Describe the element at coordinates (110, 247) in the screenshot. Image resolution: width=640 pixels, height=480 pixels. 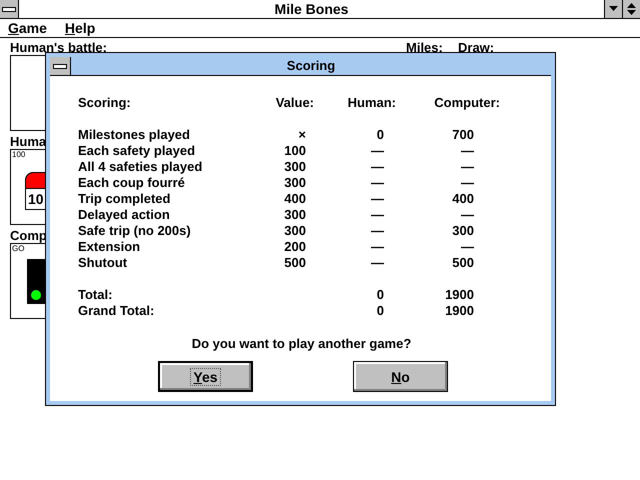
I see `table-cell-text: Extension` at that location.